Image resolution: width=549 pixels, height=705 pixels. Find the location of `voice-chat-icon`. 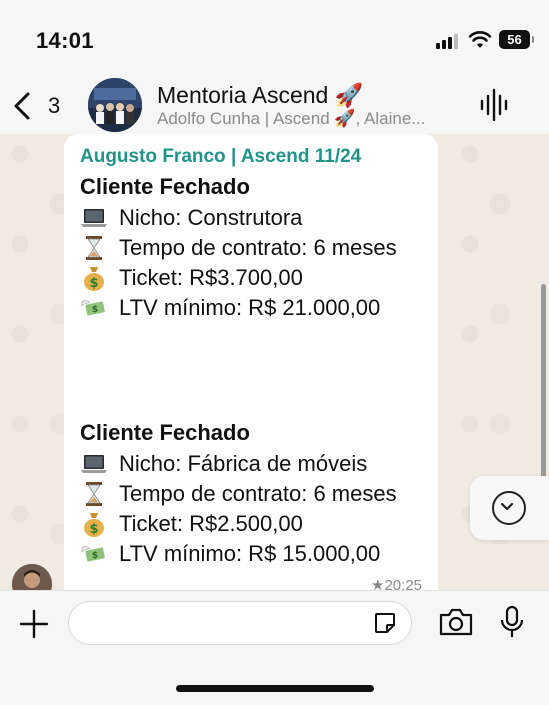

voice-chat-icon is located at coordinates (494, 105).